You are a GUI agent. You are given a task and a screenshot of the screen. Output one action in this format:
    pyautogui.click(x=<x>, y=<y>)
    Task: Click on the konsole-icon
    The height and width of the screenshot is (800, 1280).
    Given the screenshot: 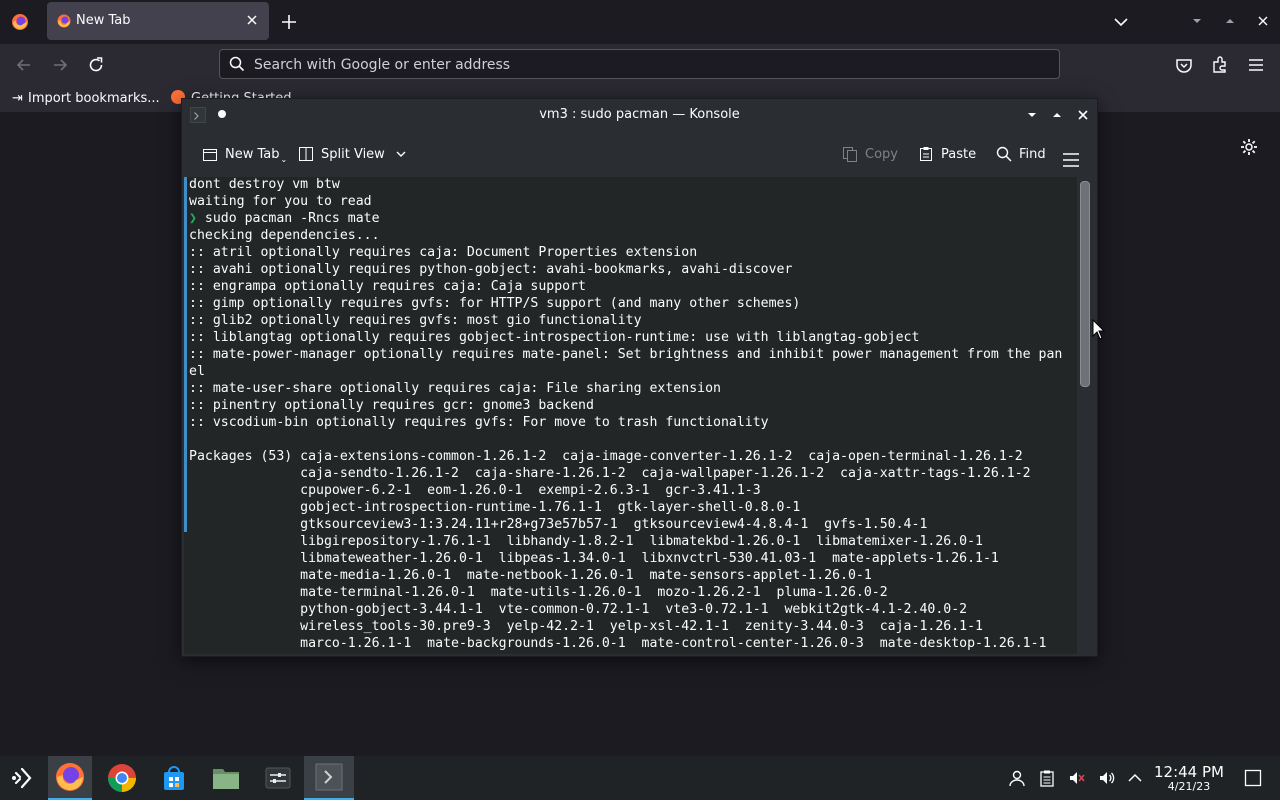 What is the action you would take?
    pyautogui.click(x=329, y=777)
    